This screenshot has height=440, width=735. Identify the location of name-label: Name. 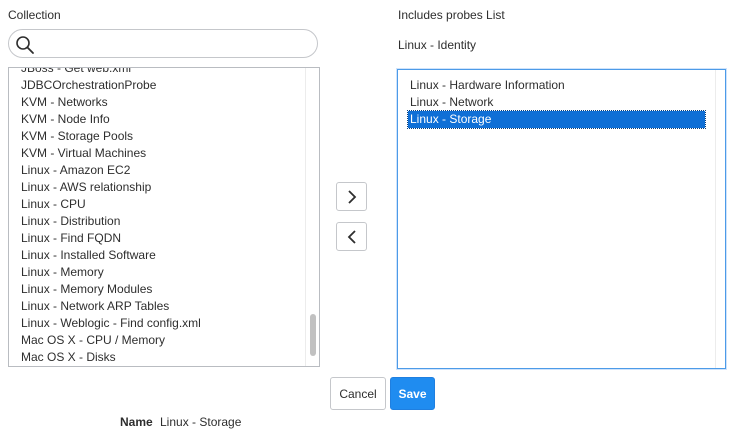
(136, 422).